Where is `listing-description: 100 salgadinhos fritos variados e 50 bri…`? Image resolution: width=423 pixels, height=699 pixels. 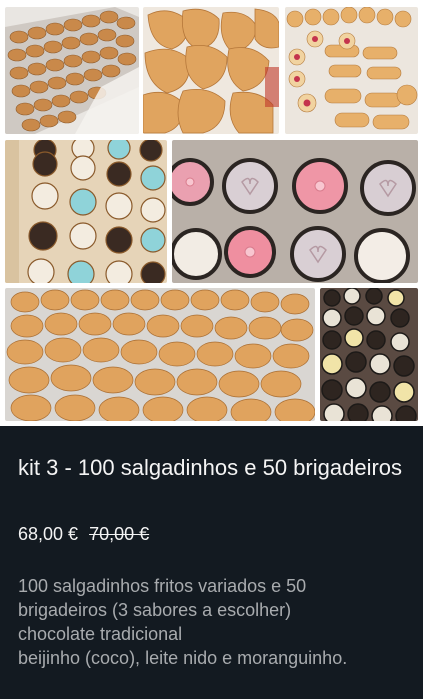 listing-description: 100 salgadinhos fritos variados e 50 bri… is located at coordinates (215, 622).